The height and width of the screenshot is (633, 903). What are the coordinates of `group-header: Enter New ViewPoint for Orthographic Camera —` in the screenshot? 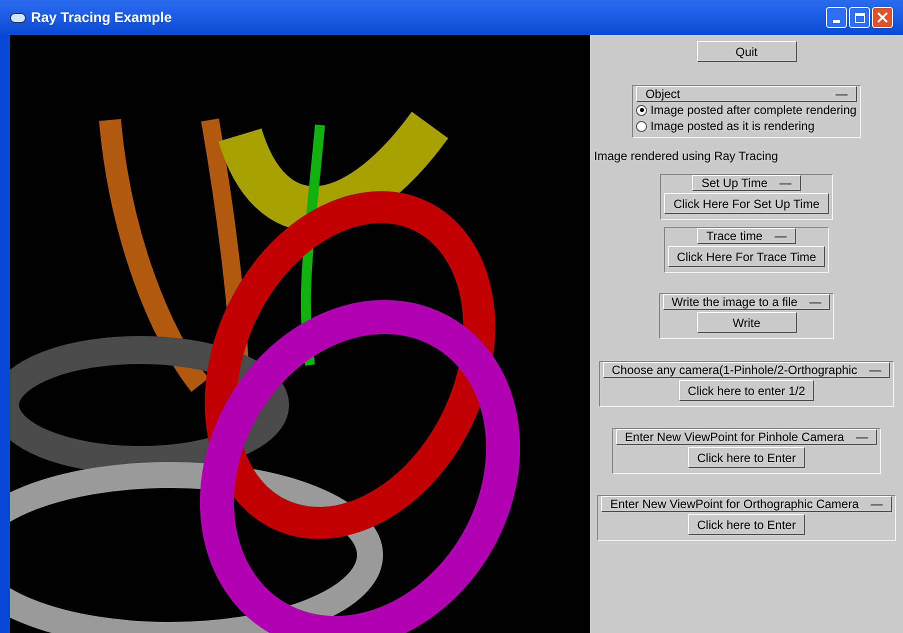 It's located at (746, 504).